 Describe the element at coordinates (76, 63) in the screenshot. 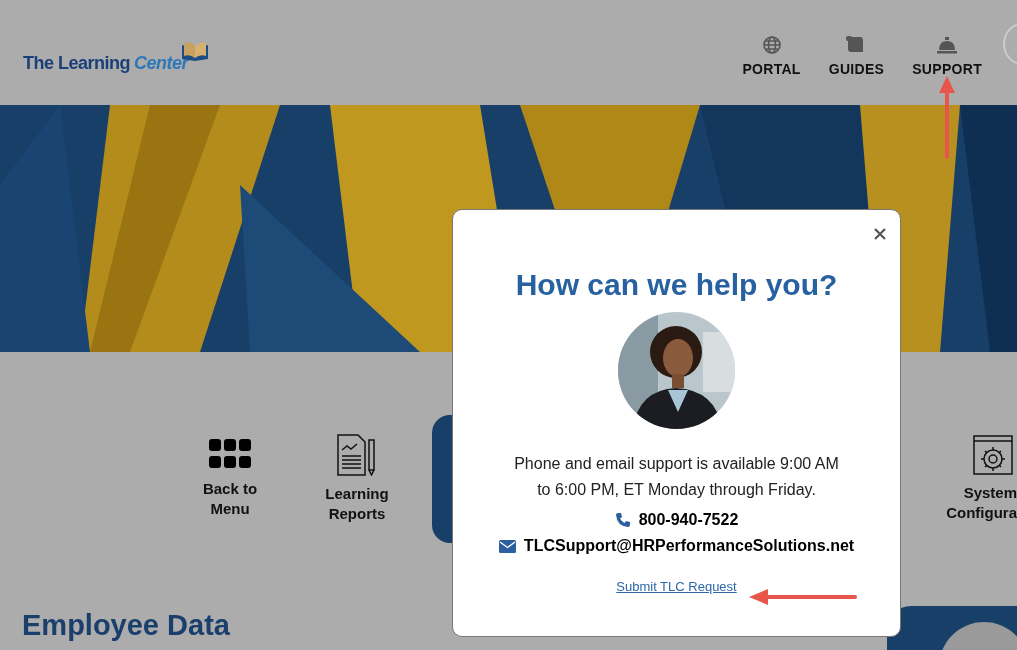

I see `logo-text: The Learning` at that location.